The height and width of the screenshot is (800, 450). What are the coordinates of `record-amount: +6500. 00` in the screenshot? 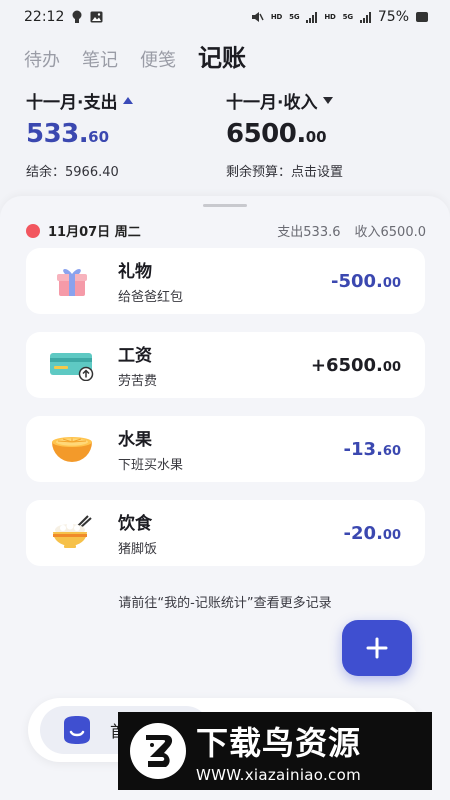 It's located at (356, 365).